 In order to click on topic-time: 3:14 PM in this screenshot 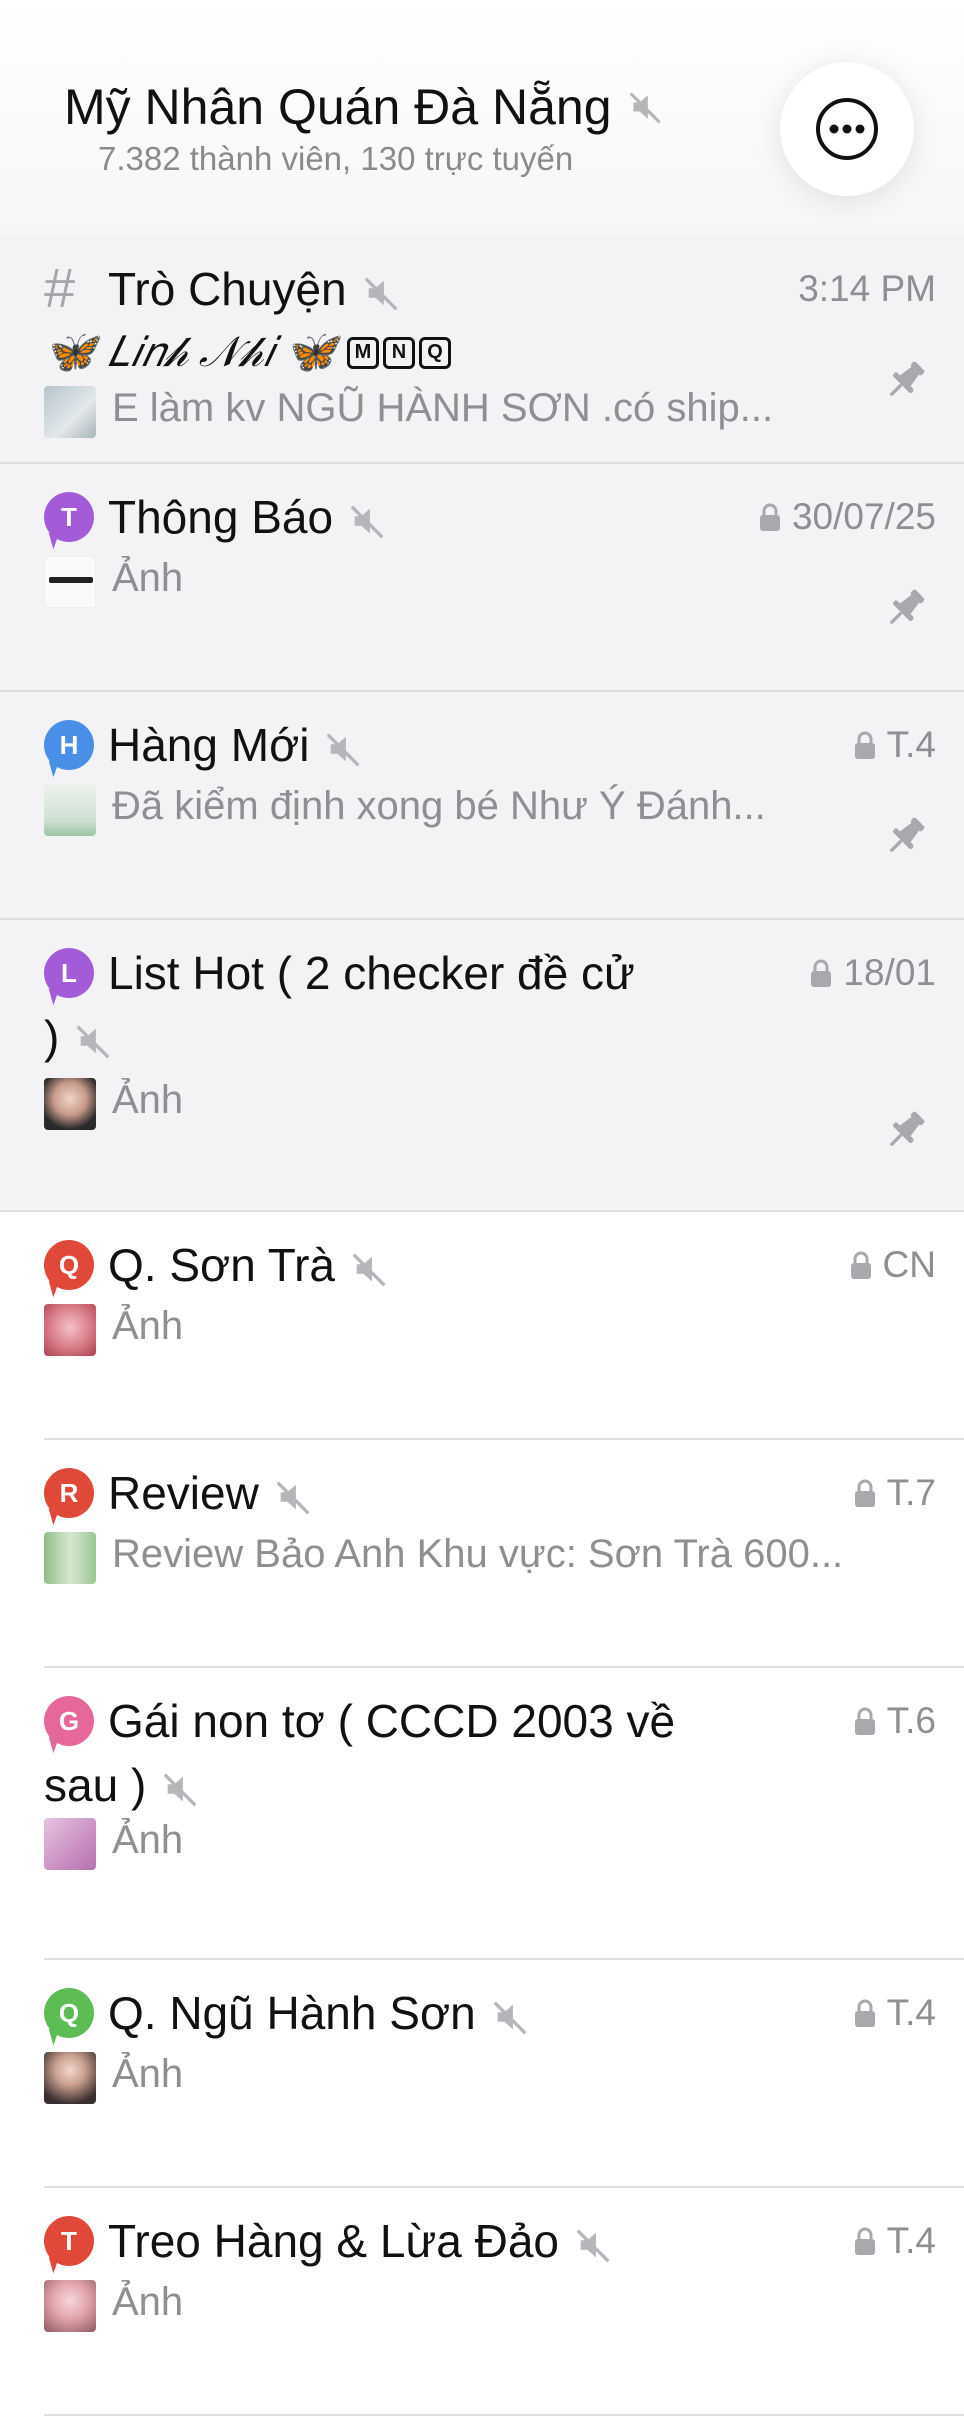, I will do `click(867, 288)`.